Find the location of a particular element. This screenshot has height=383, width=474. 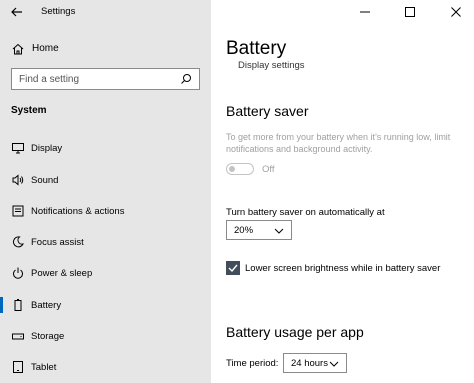

dropdown-value: 20% is located at coordinates (244, 230).